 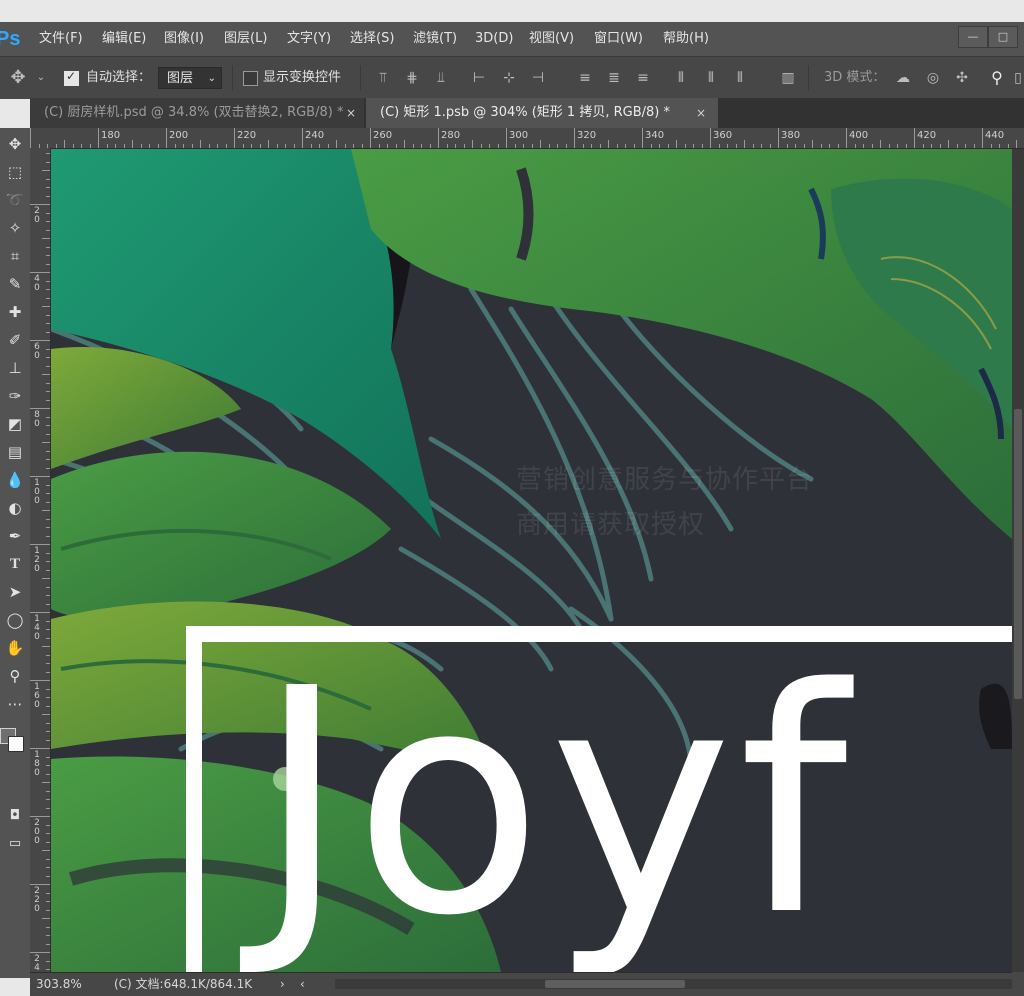 I want to click on status-menu-arrow-icon: ›, so click(x=282, y=984).